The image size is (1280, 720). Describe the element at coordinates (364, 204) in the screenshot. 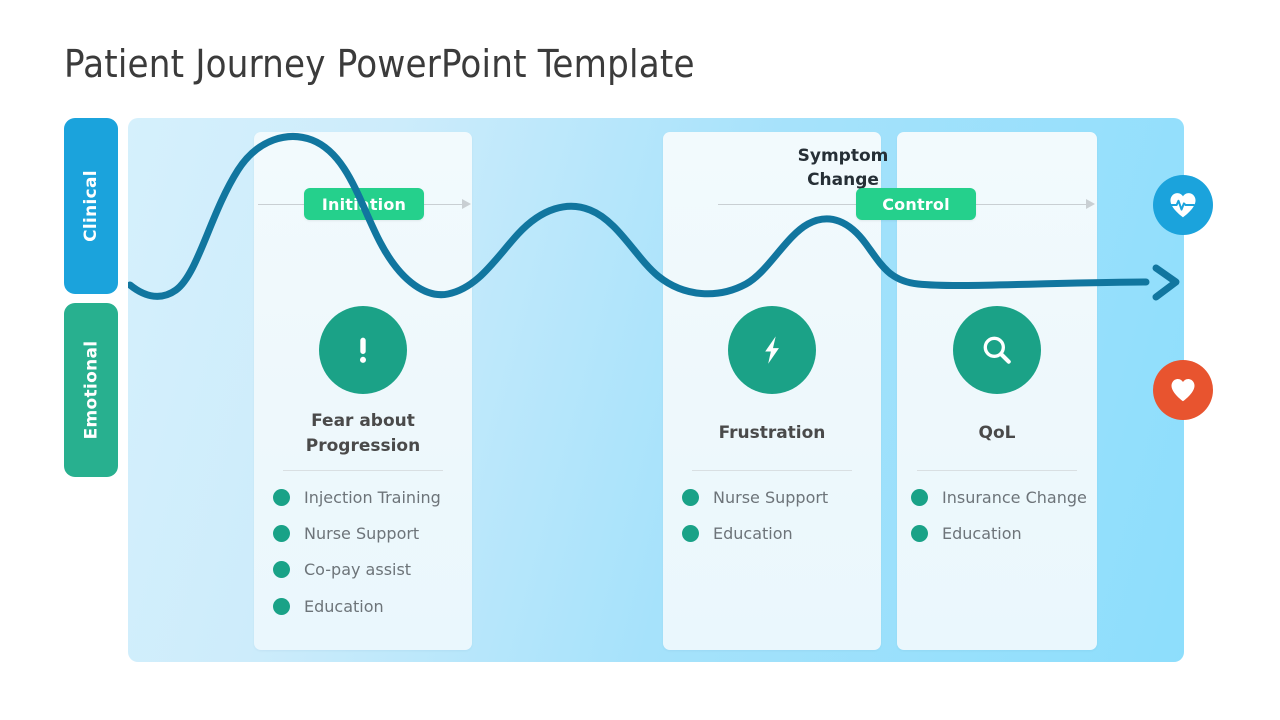

I see `stage-badge-initiation: Initiation` at that location.